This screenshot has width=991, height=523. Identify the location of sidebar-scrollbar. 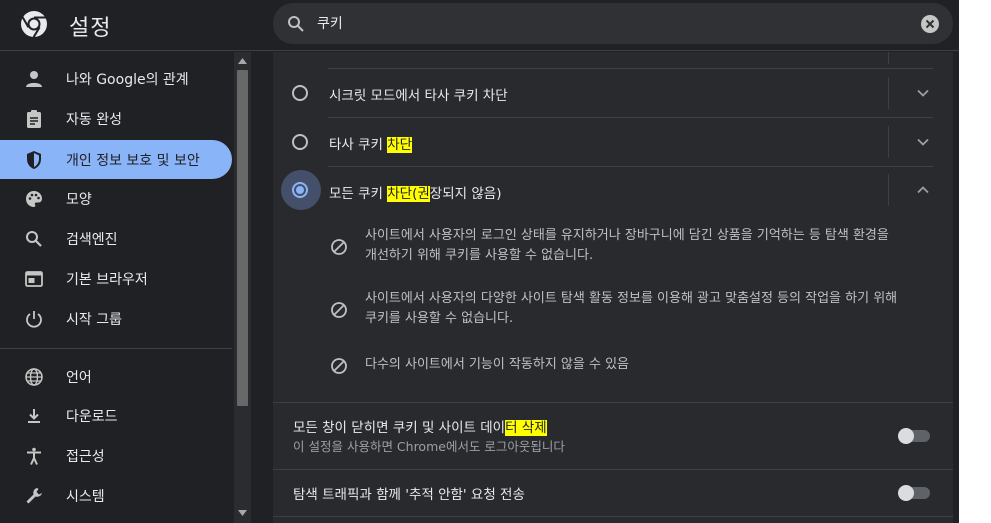
(242, 287).